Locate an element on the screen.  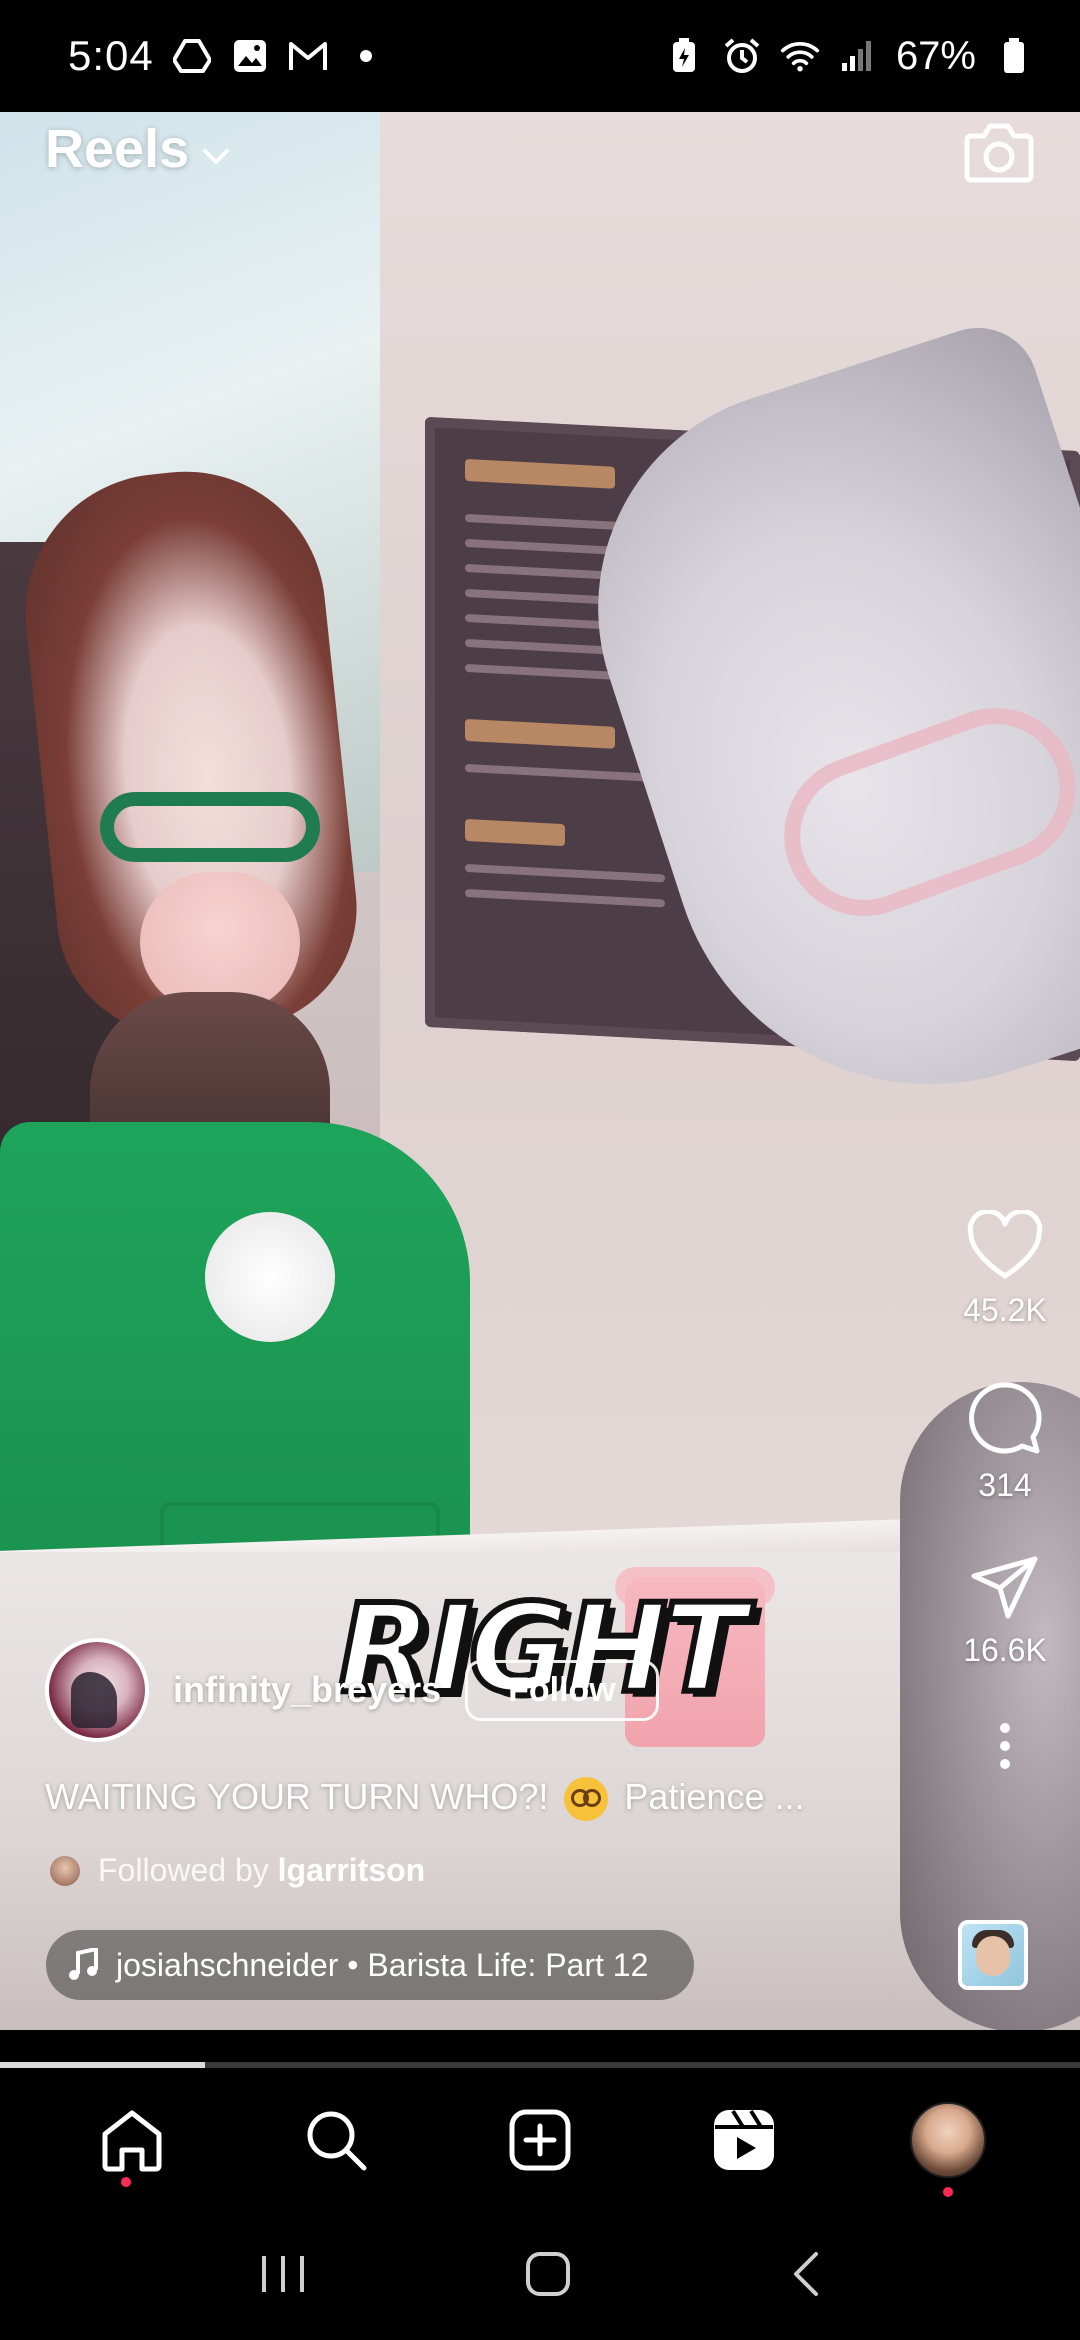
recent-apps-button is located at coordinates (283, 2276).